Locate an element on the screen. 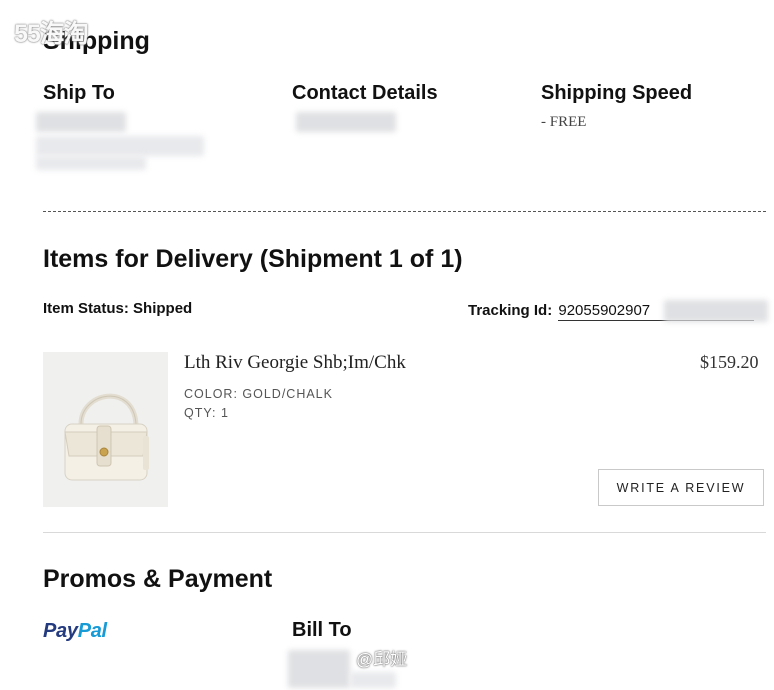  item-status-label: Item Status: is located at coordinates (86, 308).